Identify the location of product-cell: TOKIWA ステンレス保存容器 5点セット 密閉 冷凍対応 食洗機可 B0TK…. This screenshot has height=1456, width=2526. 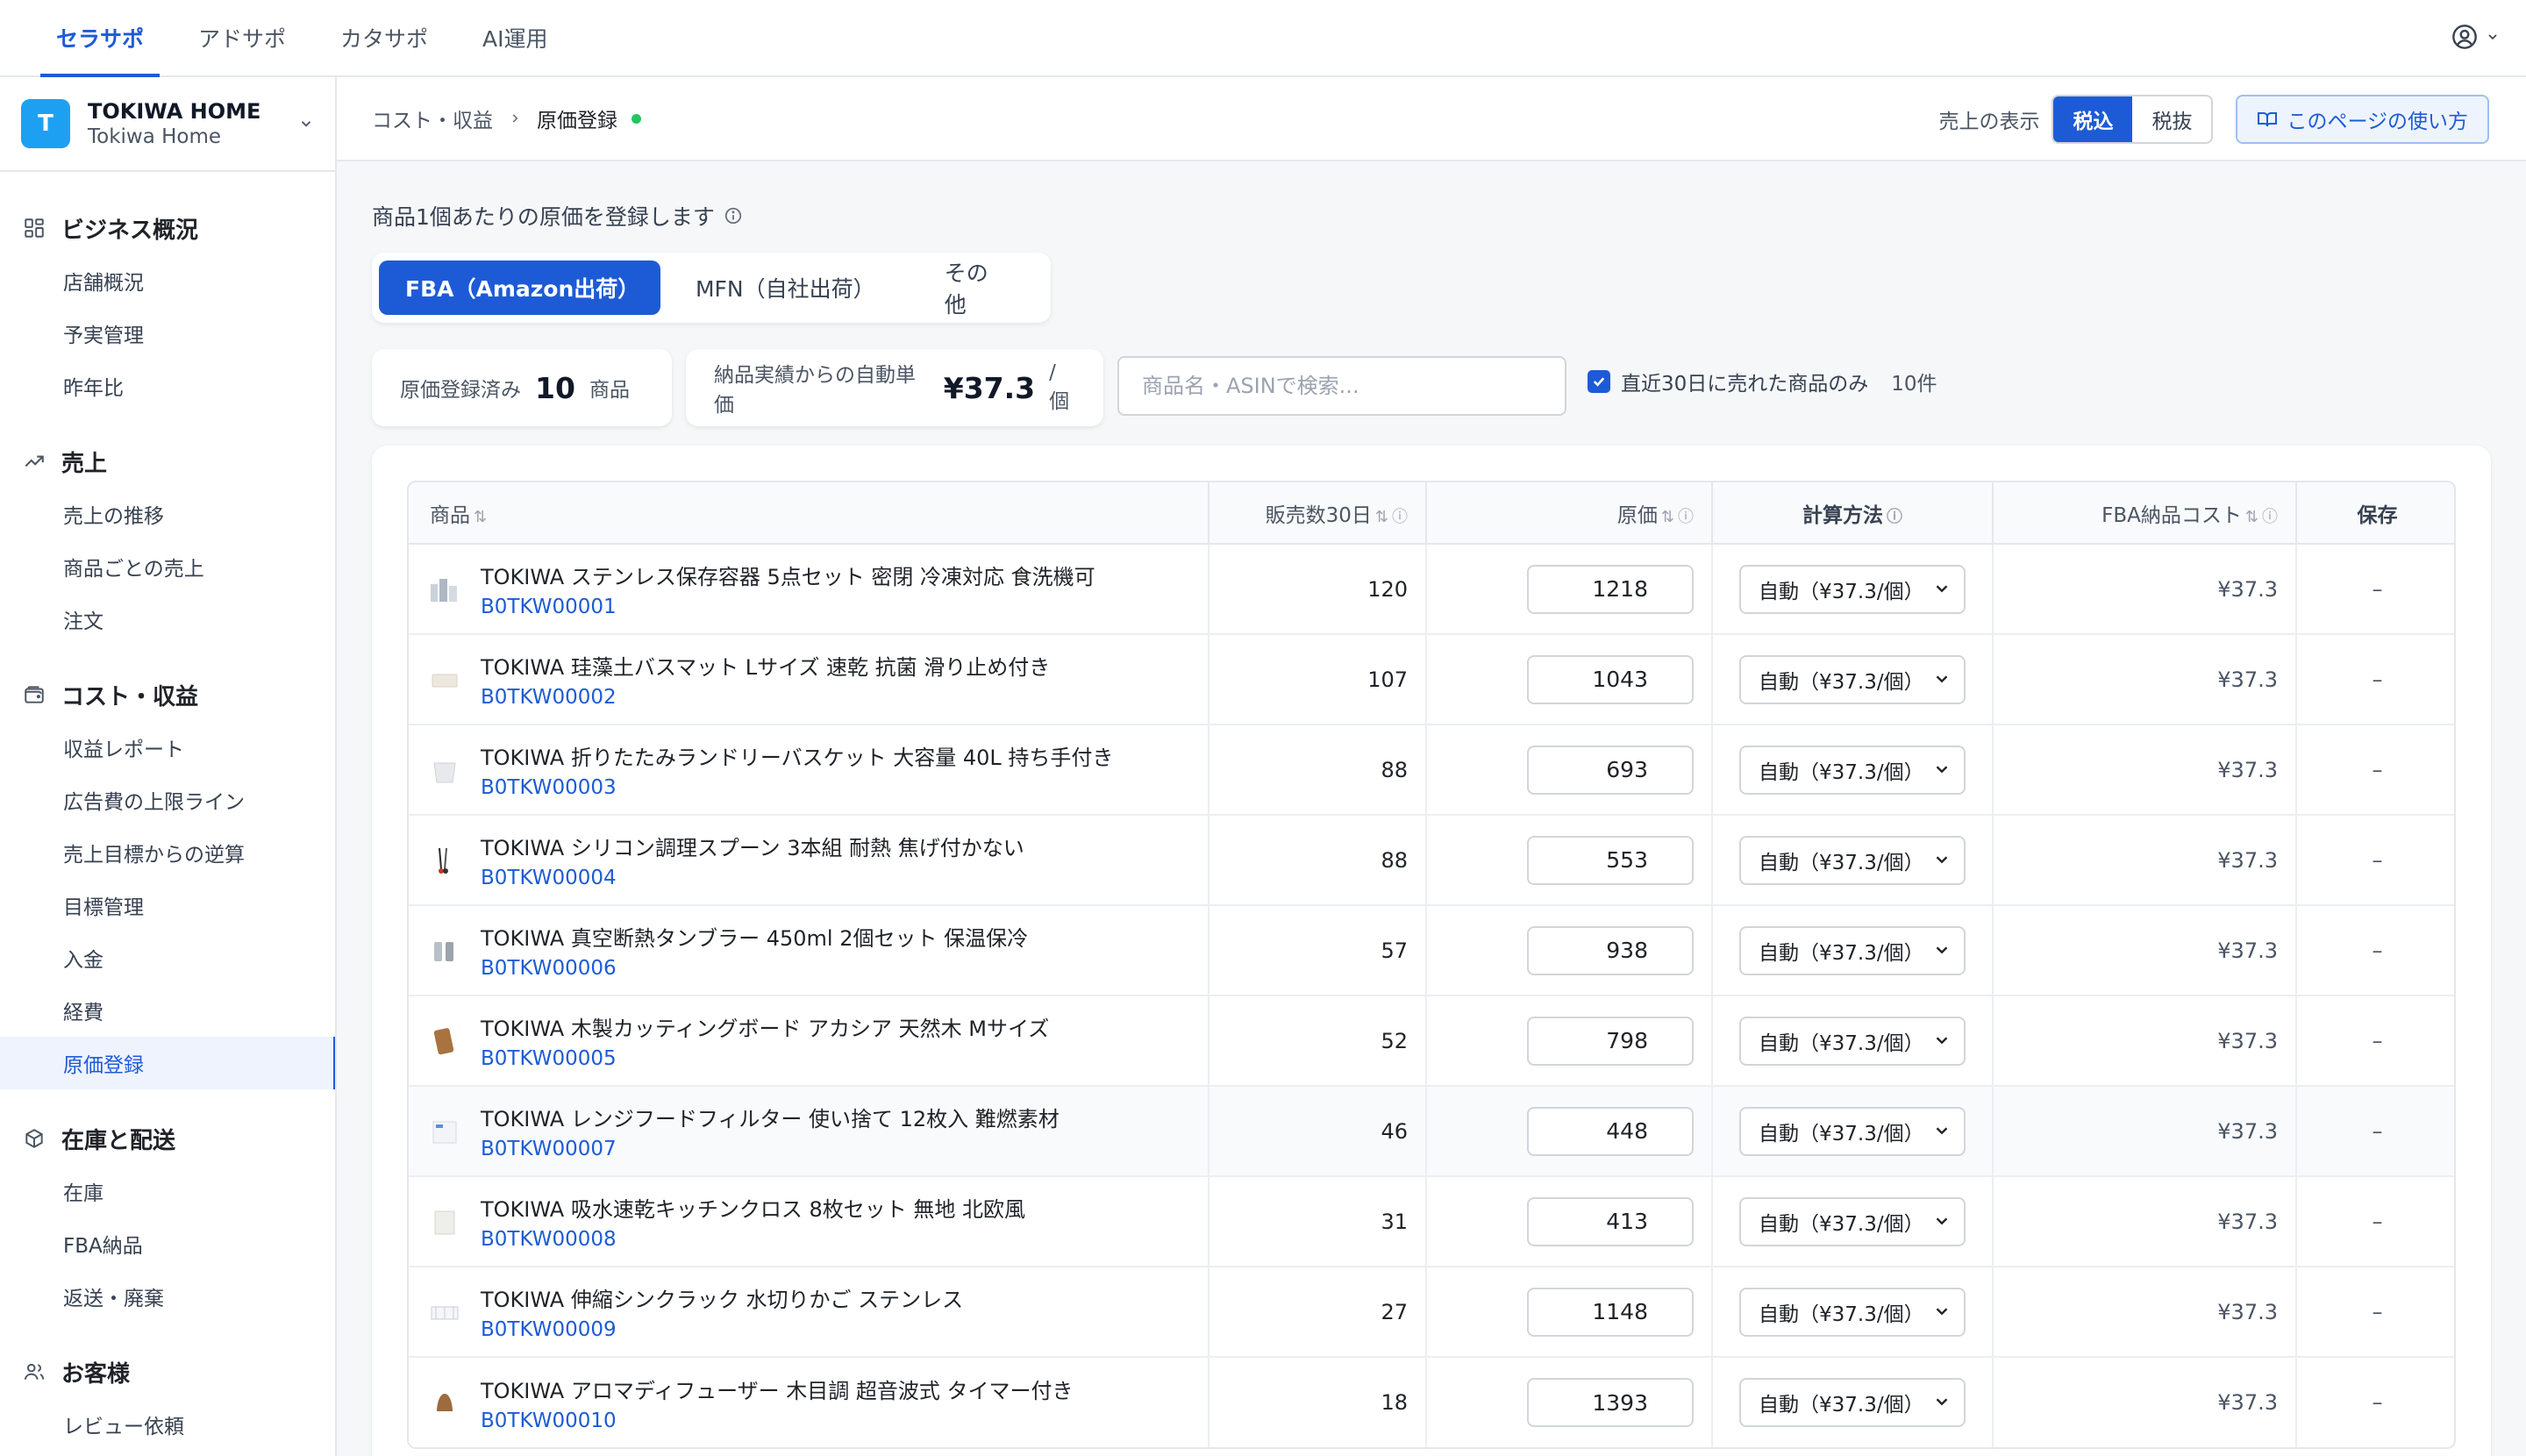
(809, 589).